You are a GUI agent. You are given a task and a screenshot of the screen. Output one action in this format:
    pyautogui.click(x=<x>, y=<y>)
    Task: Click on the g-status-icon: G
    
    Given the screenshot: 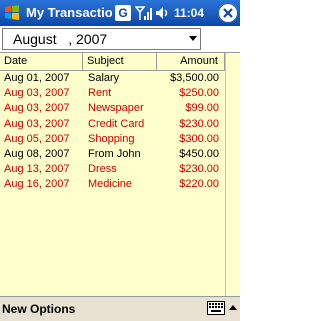 What is the action you would take?
    pyautogui.click(x=123, y=13)
    